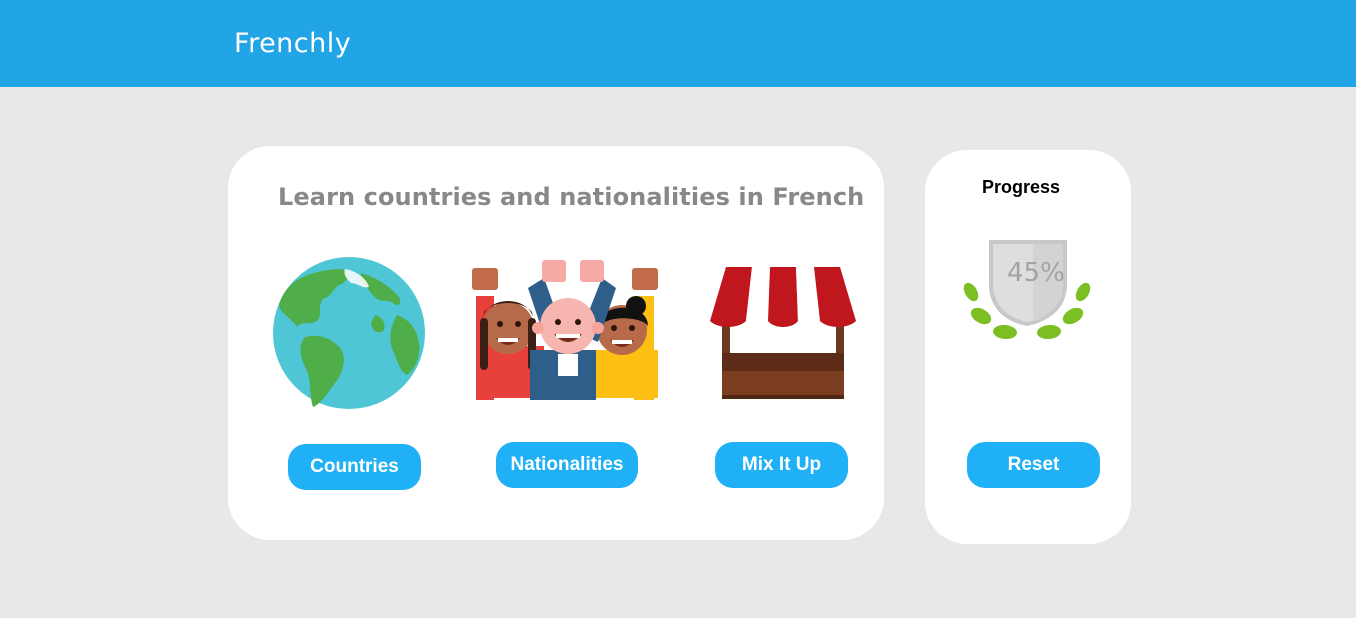  What do you see at coordinates (1033, 465) in the screenshot?
I see `reset-button: Reset` at bounding box center [1033, 465].